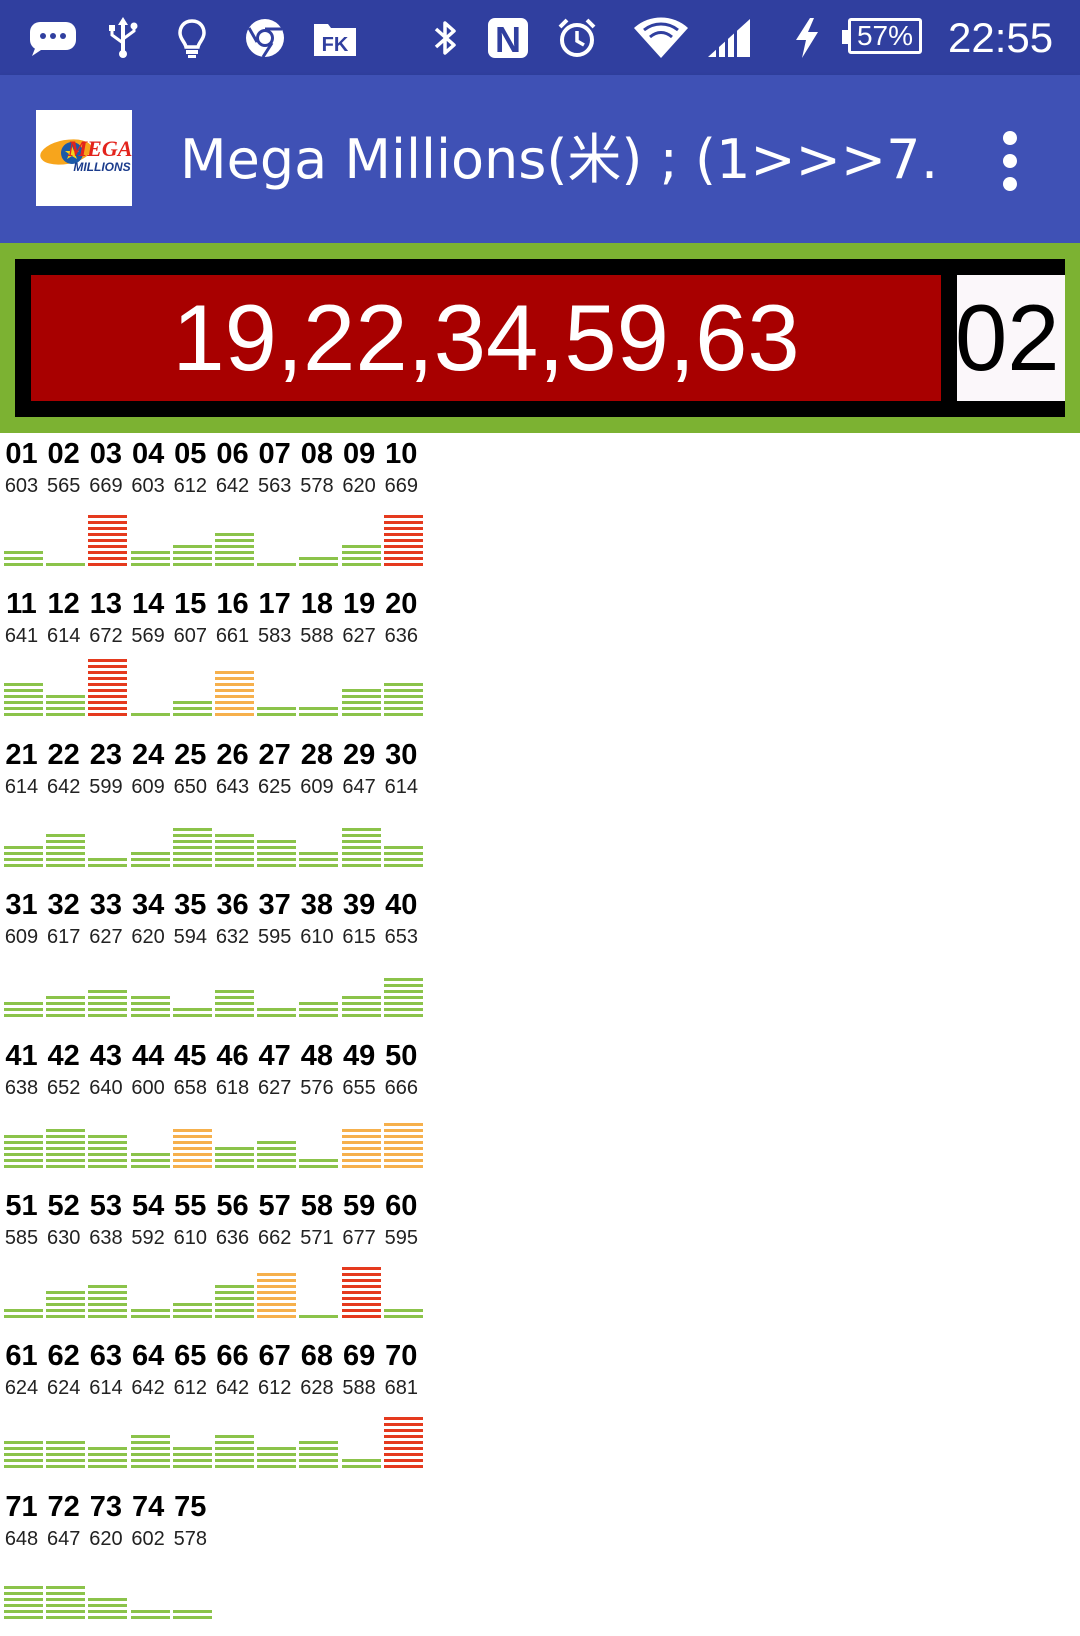 This screenshot has height=1636, width=1080. Describe the element at coordinates (1010, 161) in the screenshot. I see `more-vert-icon` at that location.